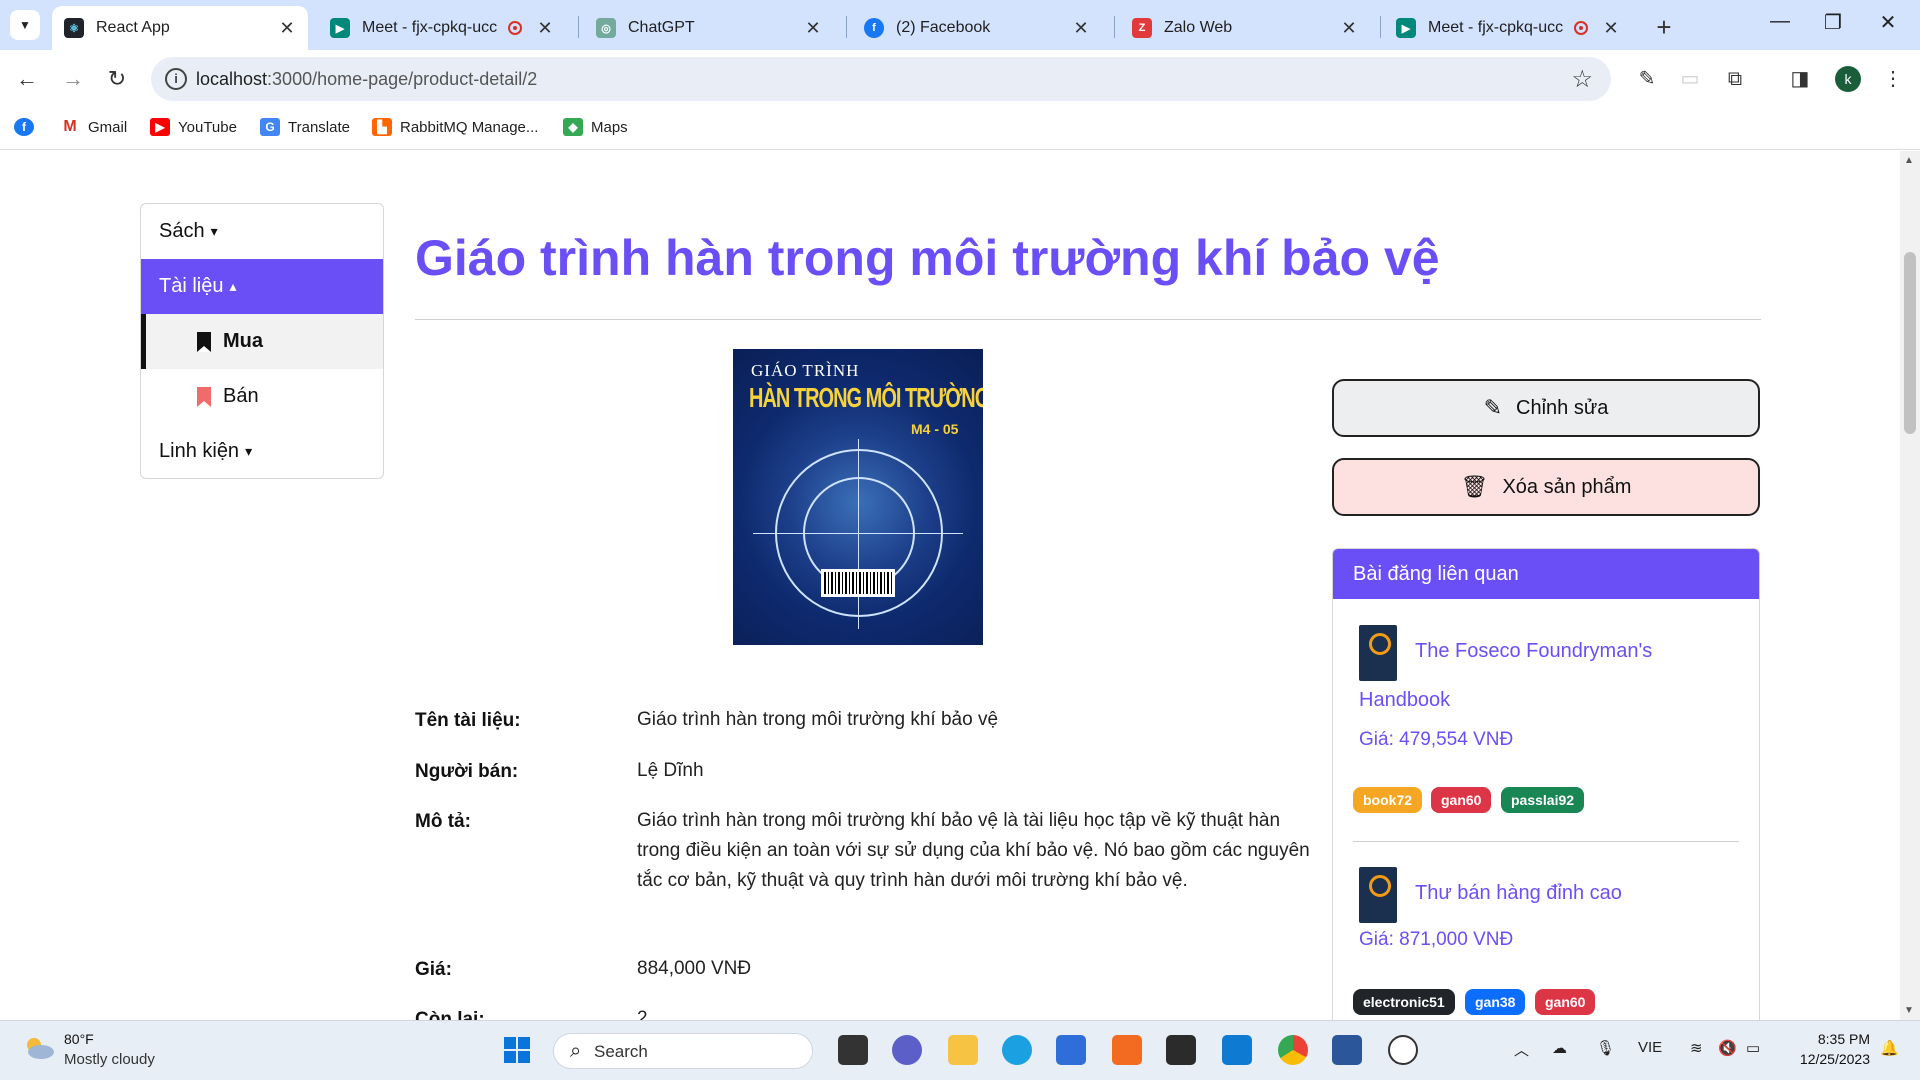  I want to click on profile-avatar: k, so click(1848, 79).